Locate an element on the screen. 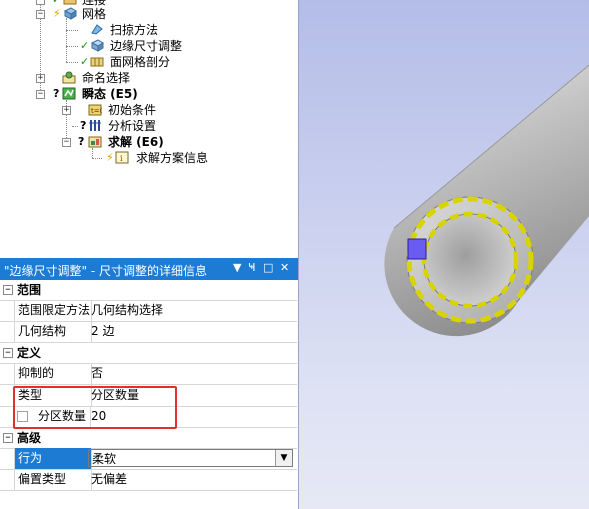 Image resolution: width=589 pixels, height=509 pixels. menu-dropdown-icon: ▼ is located at coordinates (237, 267).